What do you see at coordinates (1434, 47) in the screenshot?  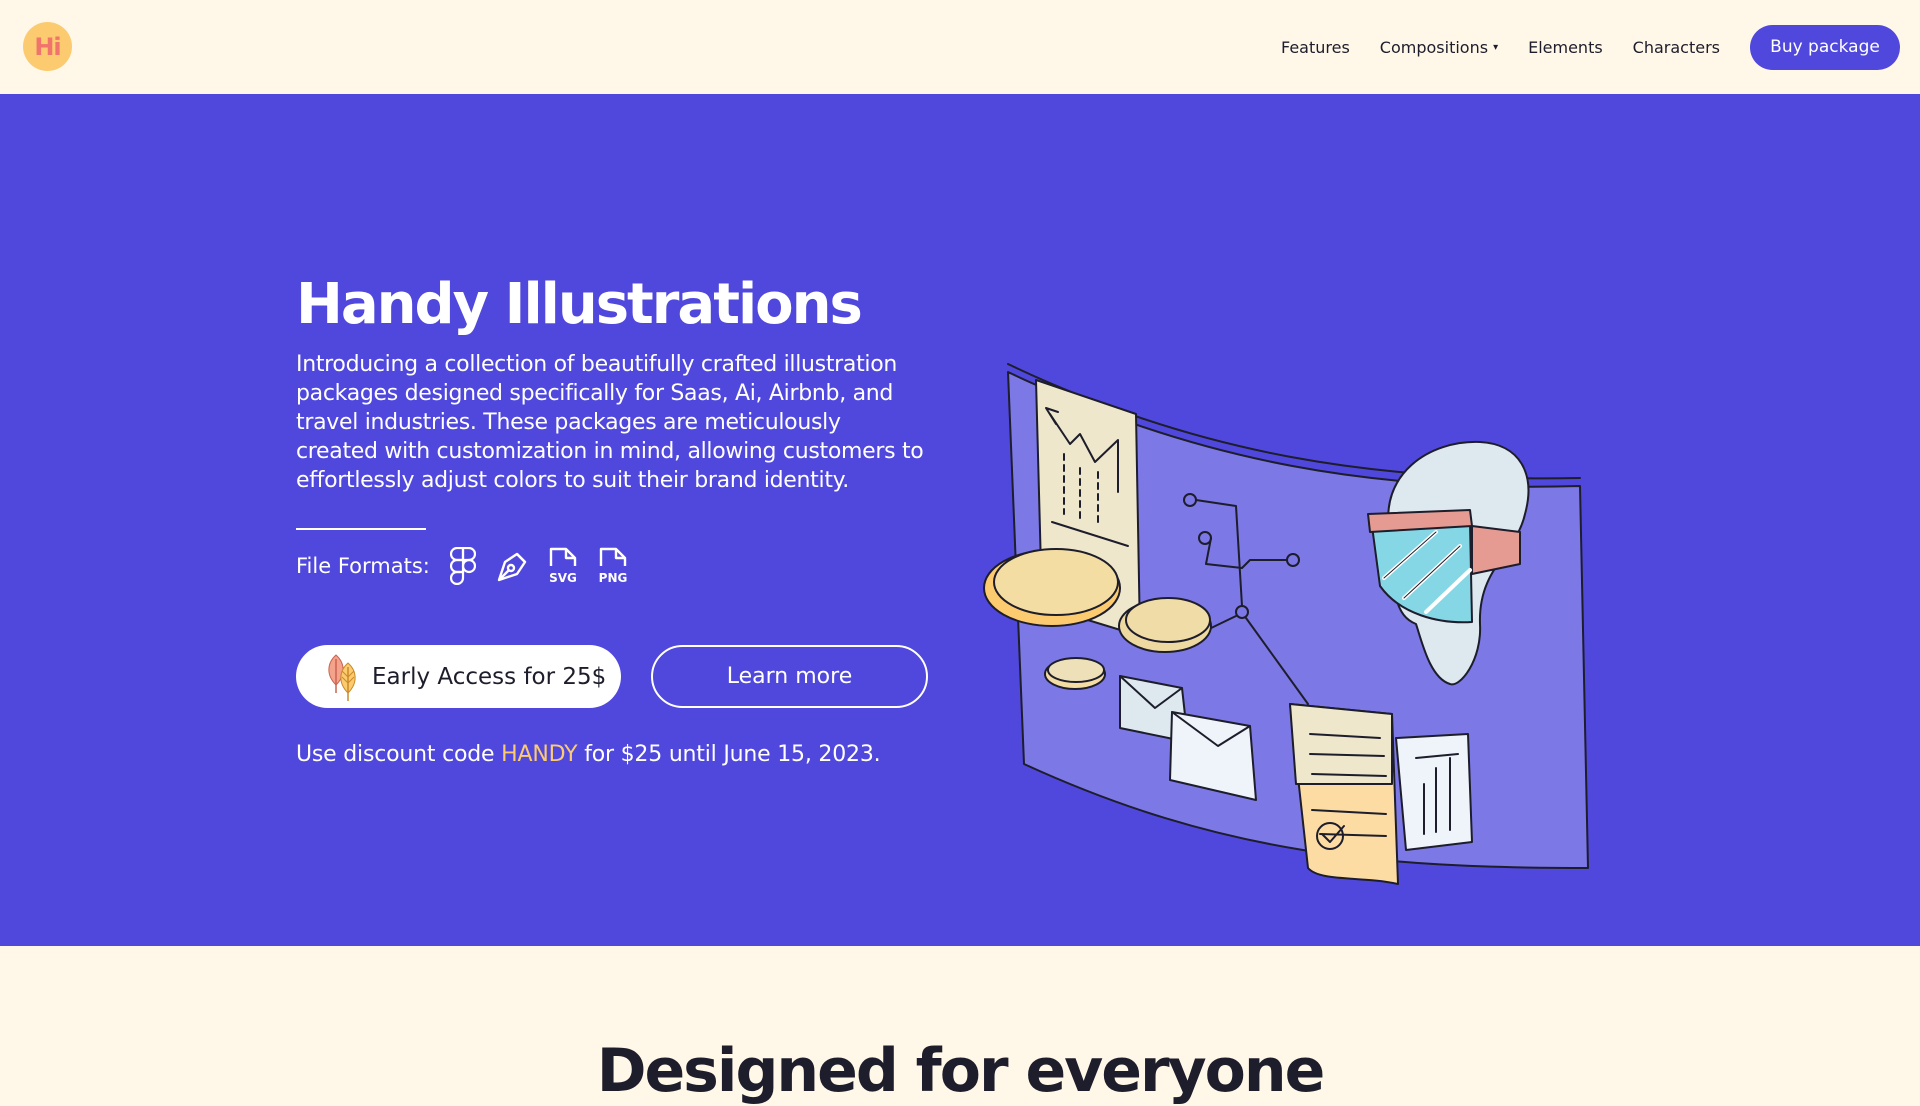 I see `nav-compositions-label: Compositions` at bounding box center [1434, 47].